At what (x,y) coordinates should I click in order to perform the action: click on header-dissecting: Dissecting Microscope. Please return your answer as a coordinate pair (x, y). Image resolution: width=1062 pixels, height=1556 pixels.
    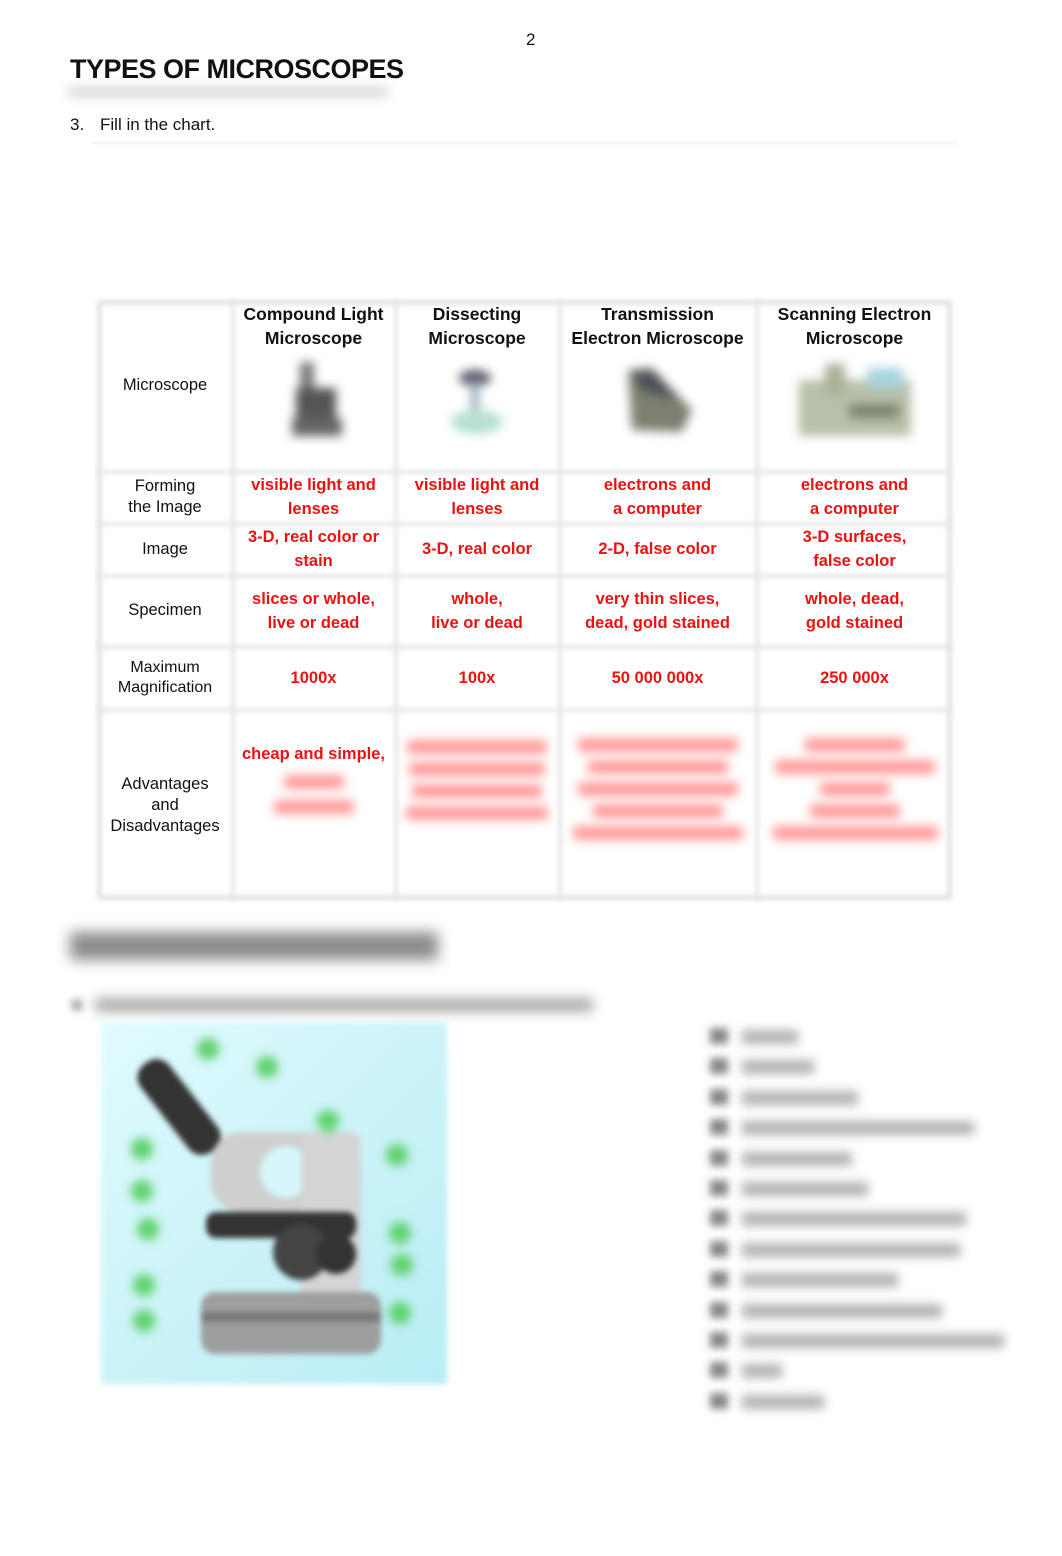
    Looking at the image, I should click on (477, 386).